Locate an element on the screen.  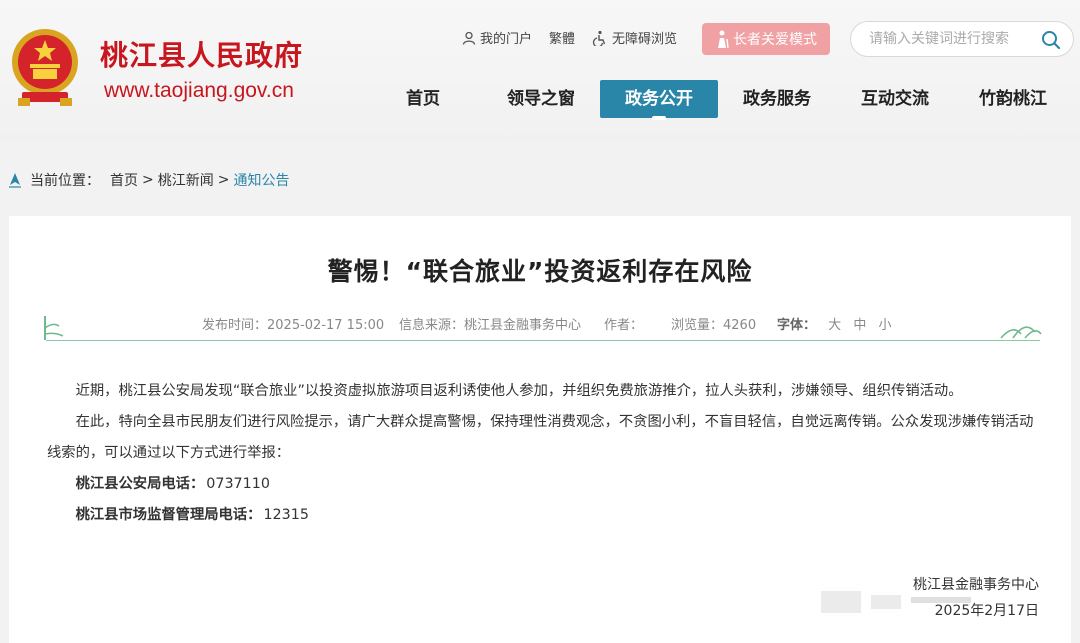
market-tel-label: 桃江县市场监督管理局电话： is located at coordinates (168, 515).